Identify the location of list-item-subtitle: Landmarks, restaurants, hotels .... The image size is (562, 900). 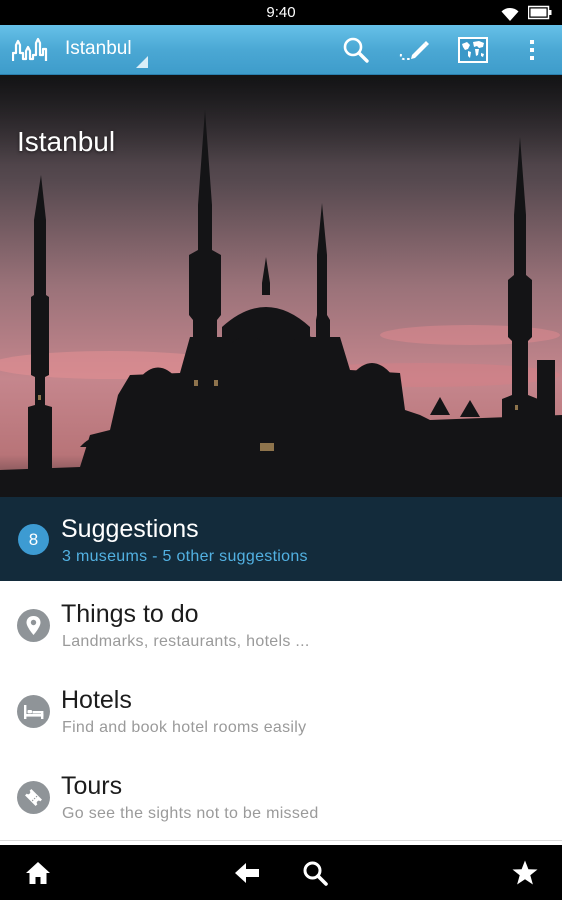
(186, 641).